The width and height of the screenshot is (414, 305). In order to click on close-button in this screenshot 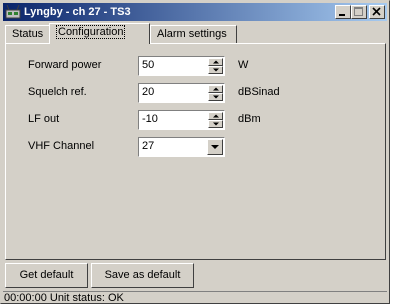, I will do `click(377, 12)`.